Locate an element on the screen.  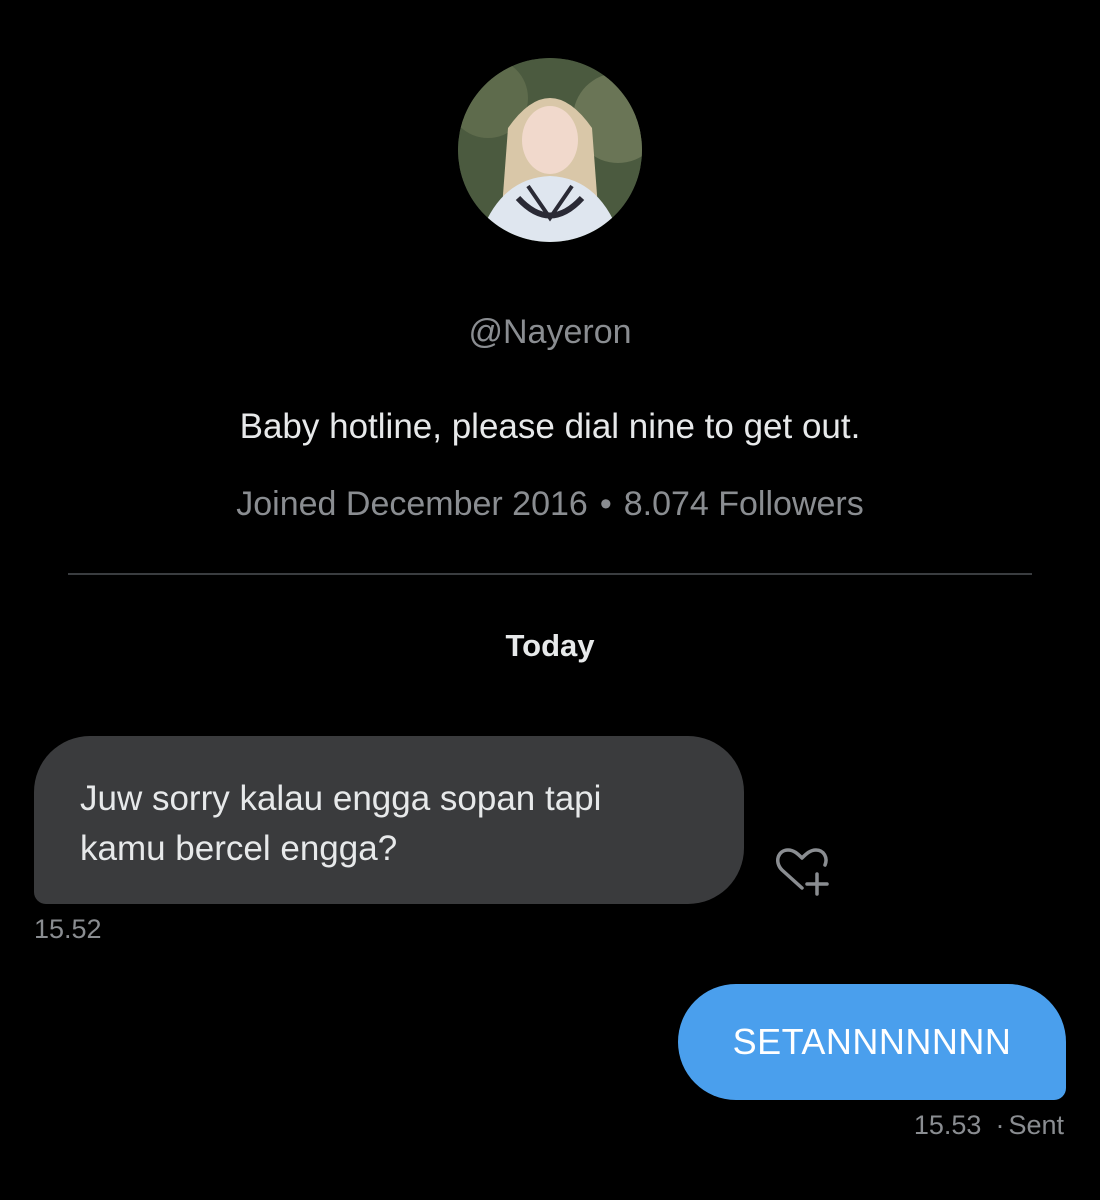
outgoing-message-time: 15.53 is located at coordinates (947, 1125).